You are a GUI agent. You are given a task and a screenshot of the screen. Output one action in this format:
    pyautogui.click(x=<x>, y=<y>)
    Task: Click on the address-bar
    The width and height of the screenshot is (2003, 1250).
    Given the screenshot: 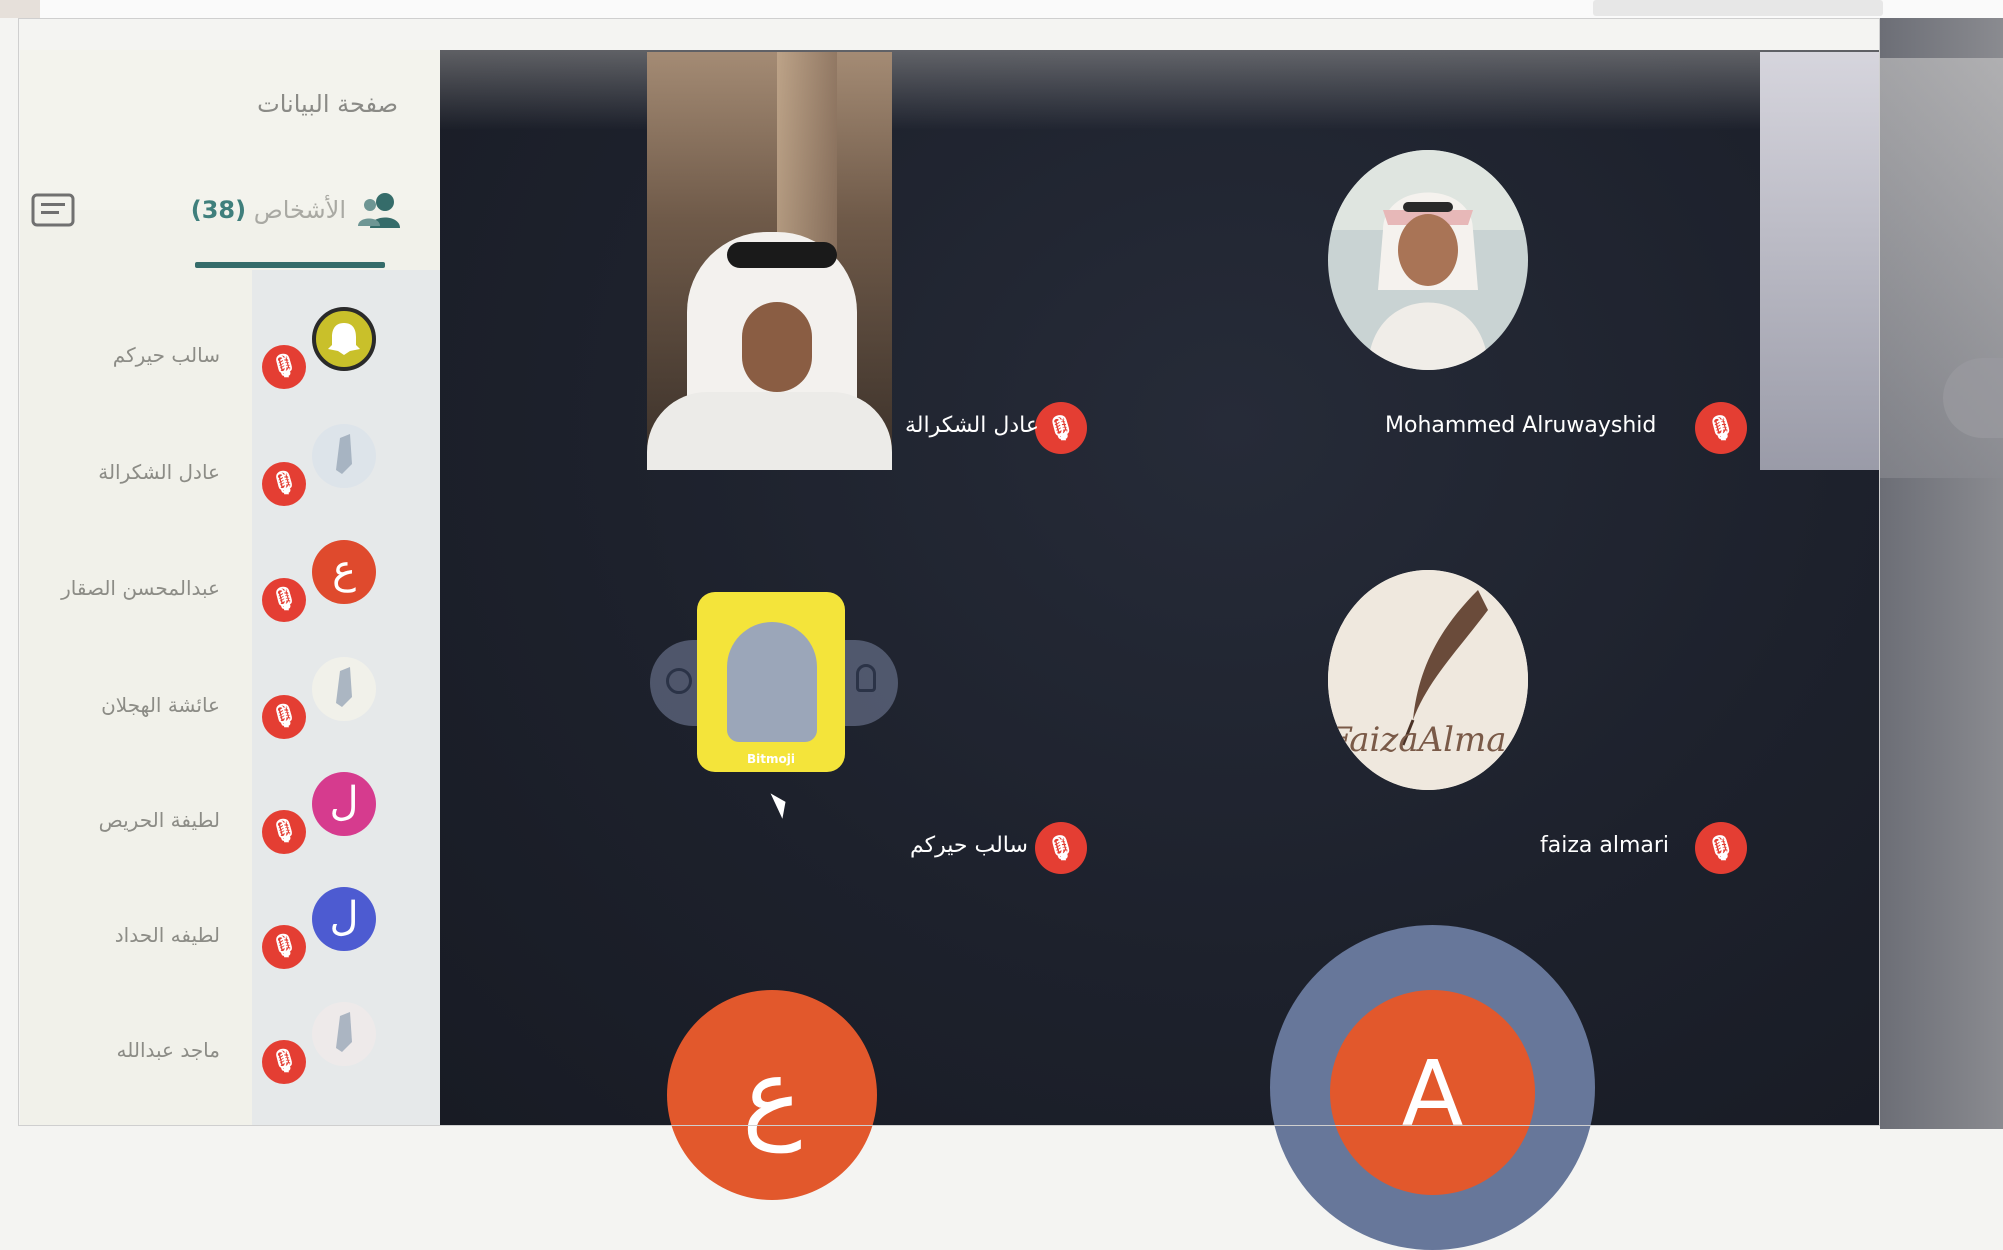 What is the action you would take?
    pyautogui.click(x=1738, y=8)
    